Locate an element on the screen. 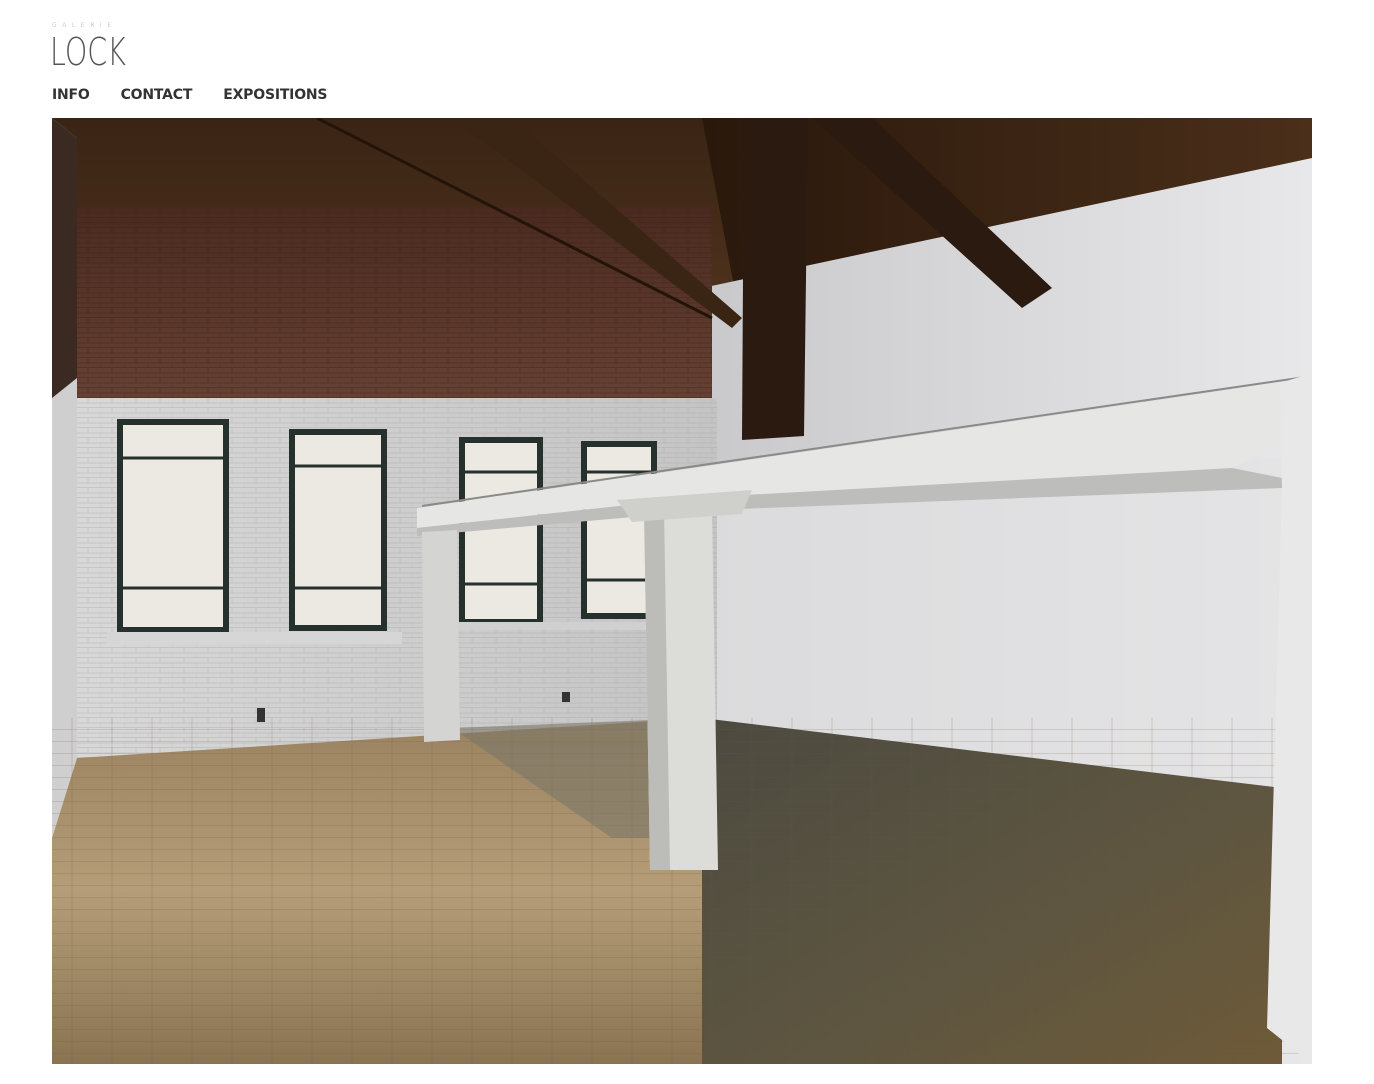 The height and width of the screenshot is (1084, 1374). nav-item-contact: CONTACT is located at coordinates (157, 95).